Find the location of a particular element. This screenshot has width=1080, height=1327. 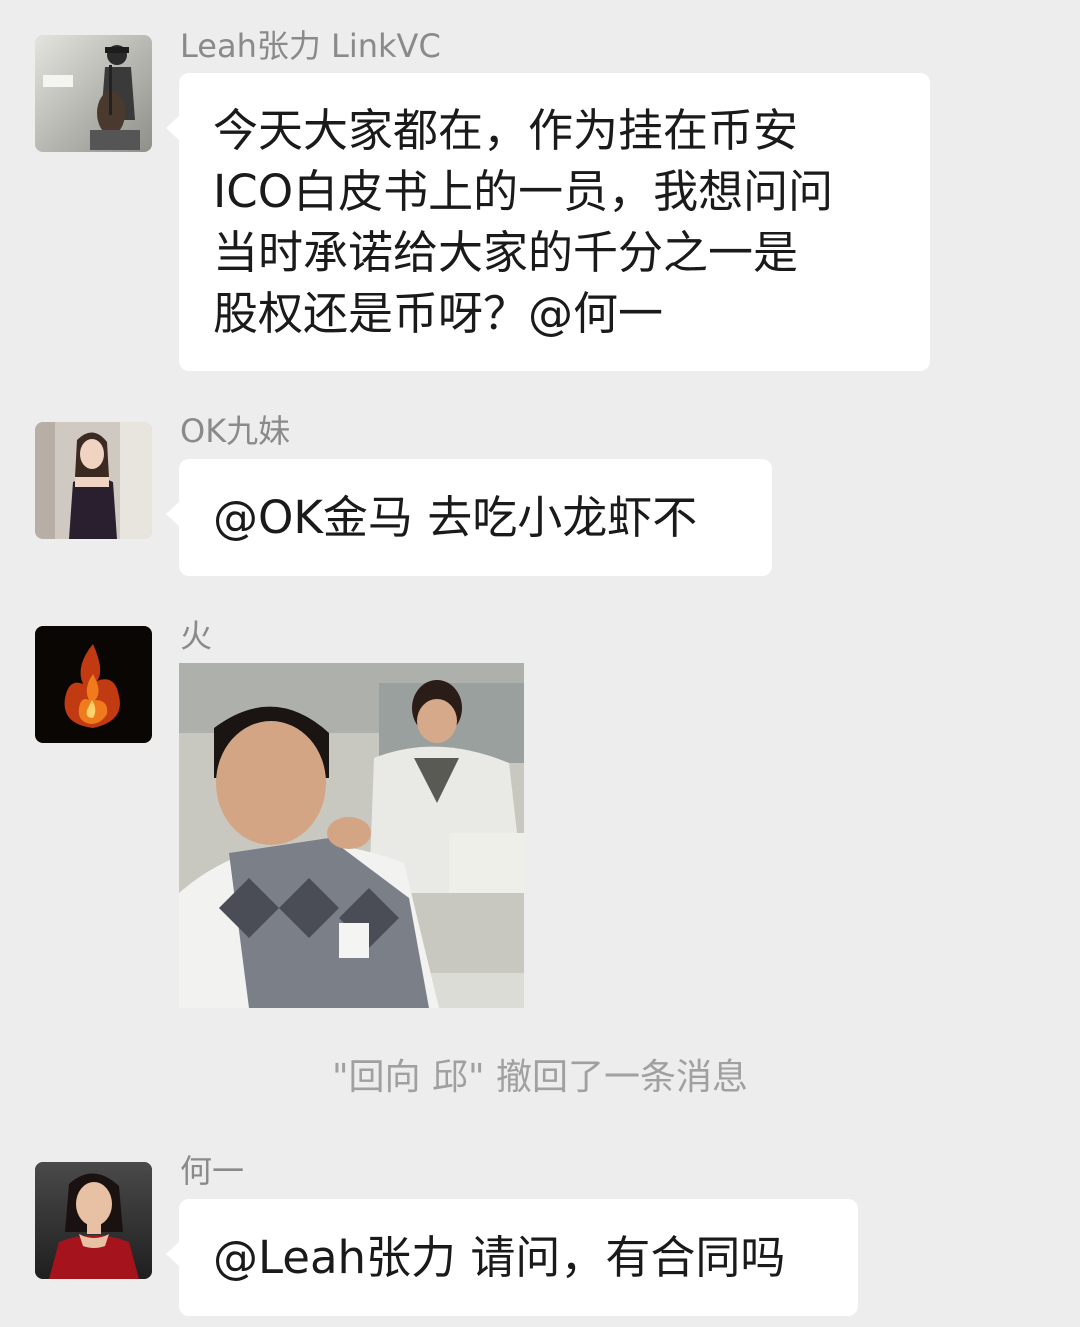

message-bubble: @OK金马 去吃小龙虾不 is located at coordinates (469, 517).